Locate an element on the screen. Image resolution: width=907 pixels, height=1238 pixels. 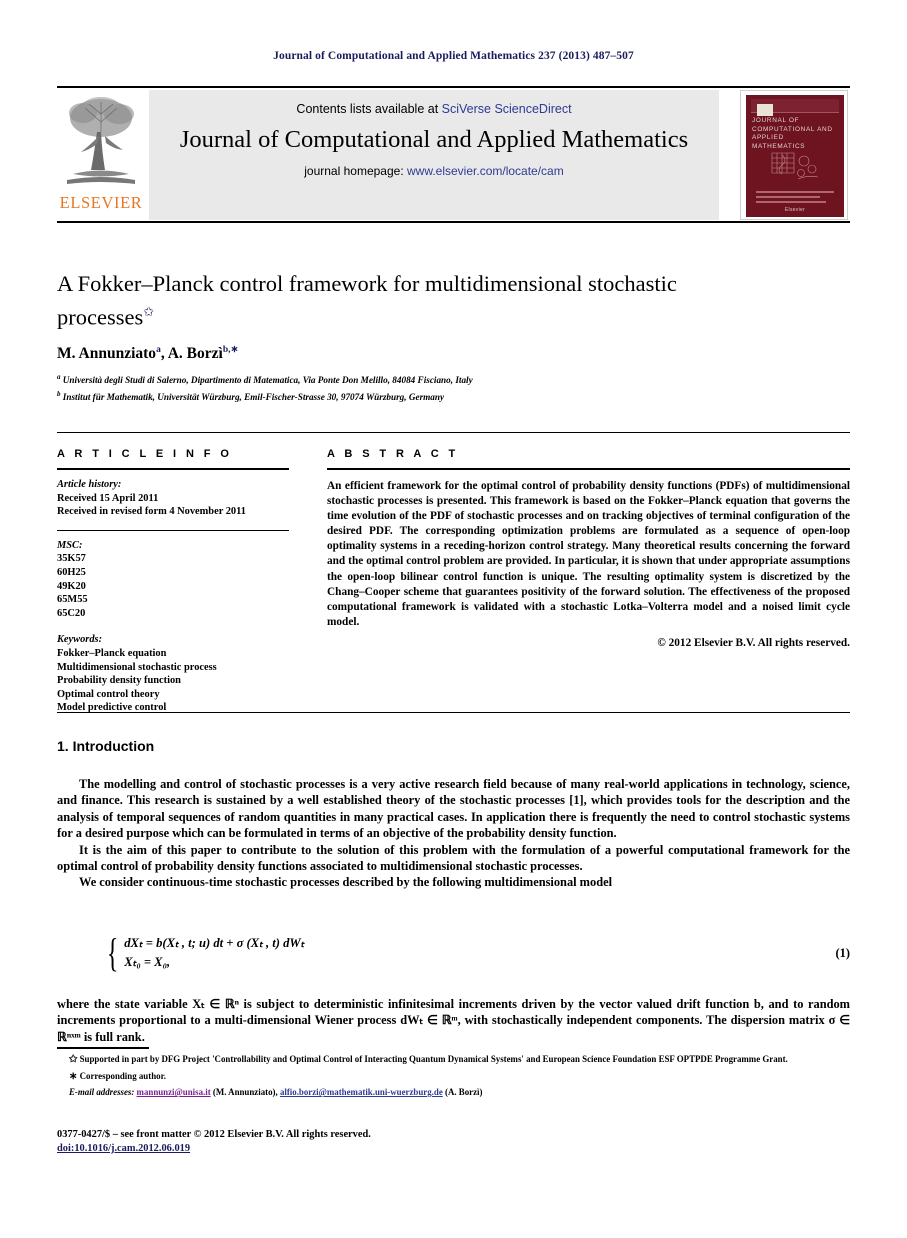
cover-elsevier-icon is located at coordinates (765, 110).